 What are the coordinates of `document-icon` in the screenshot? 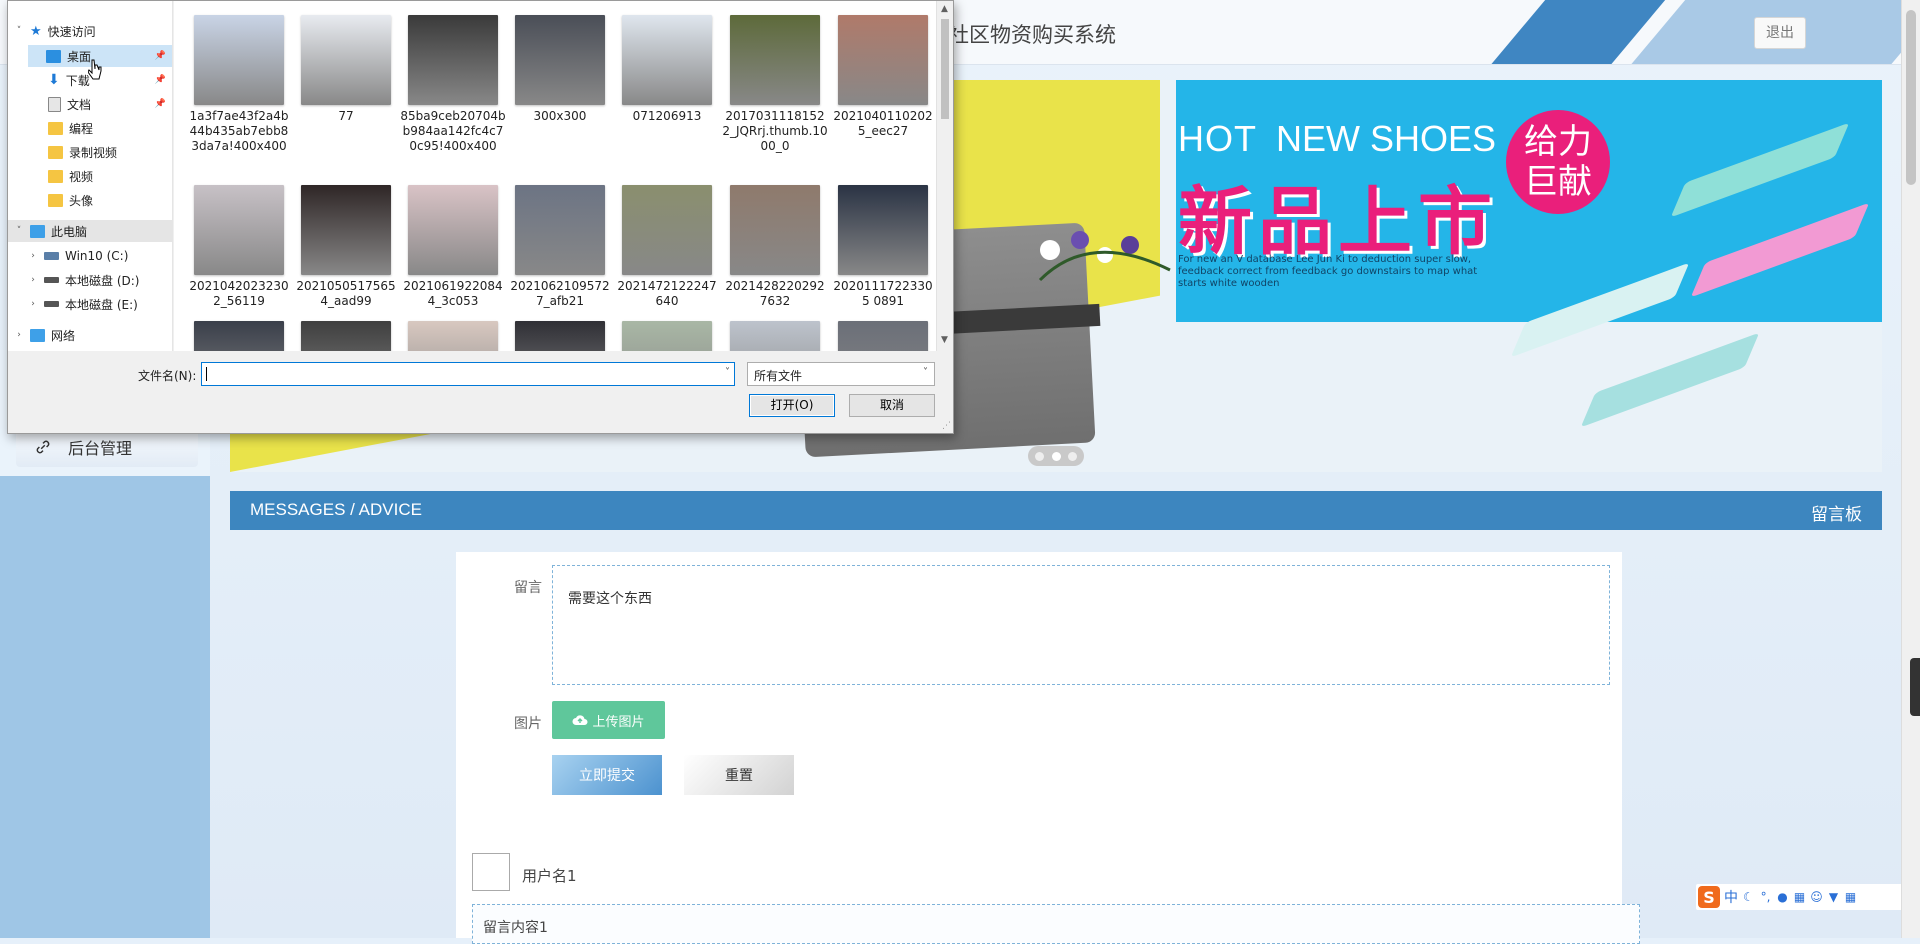 It's located at (54, 104).